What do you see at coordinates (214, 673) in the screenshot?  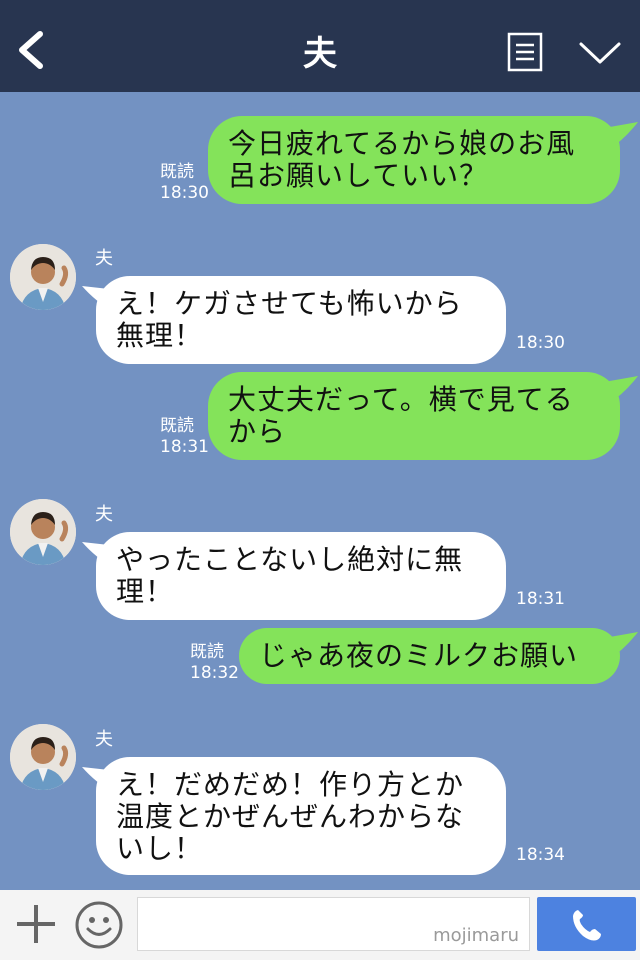 I see `message-time: 18:32` at bounding box center [214, 673].